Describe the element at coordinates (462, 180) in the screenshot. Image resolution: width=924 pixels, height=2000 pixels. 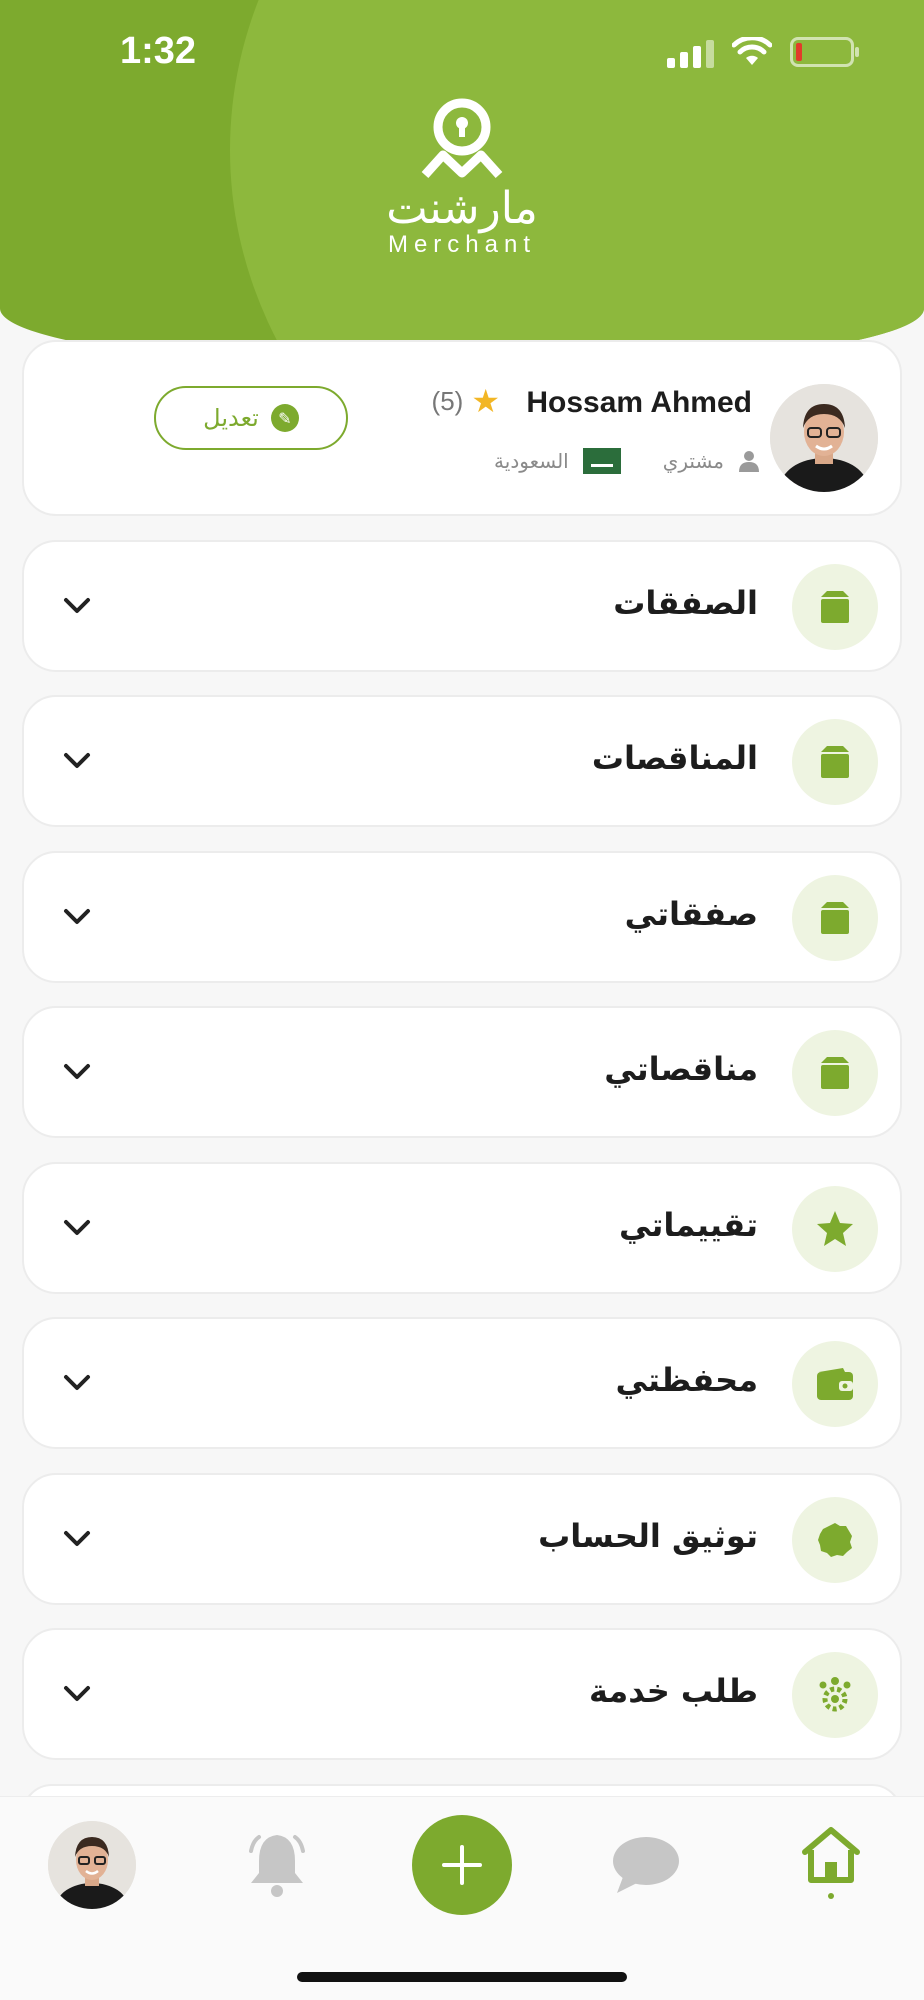
I see `brand-logo: مارشنت Merchant` at that location.